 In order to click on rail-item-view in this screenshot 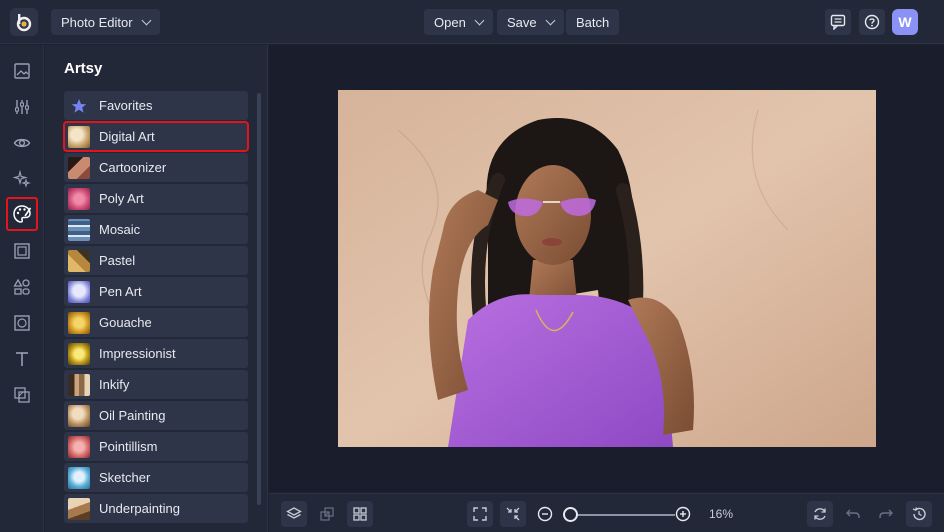, I will do `click(22, 143)`.